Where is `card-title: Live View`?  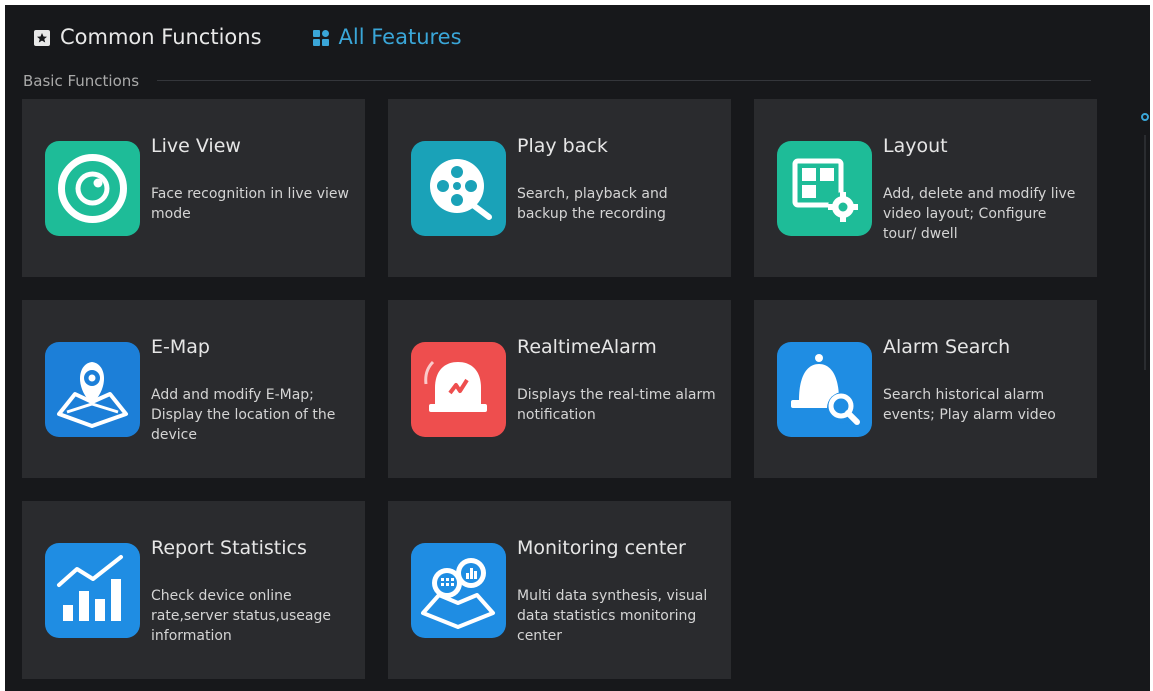 card-title: Live View is located at coordinates (196, 146).